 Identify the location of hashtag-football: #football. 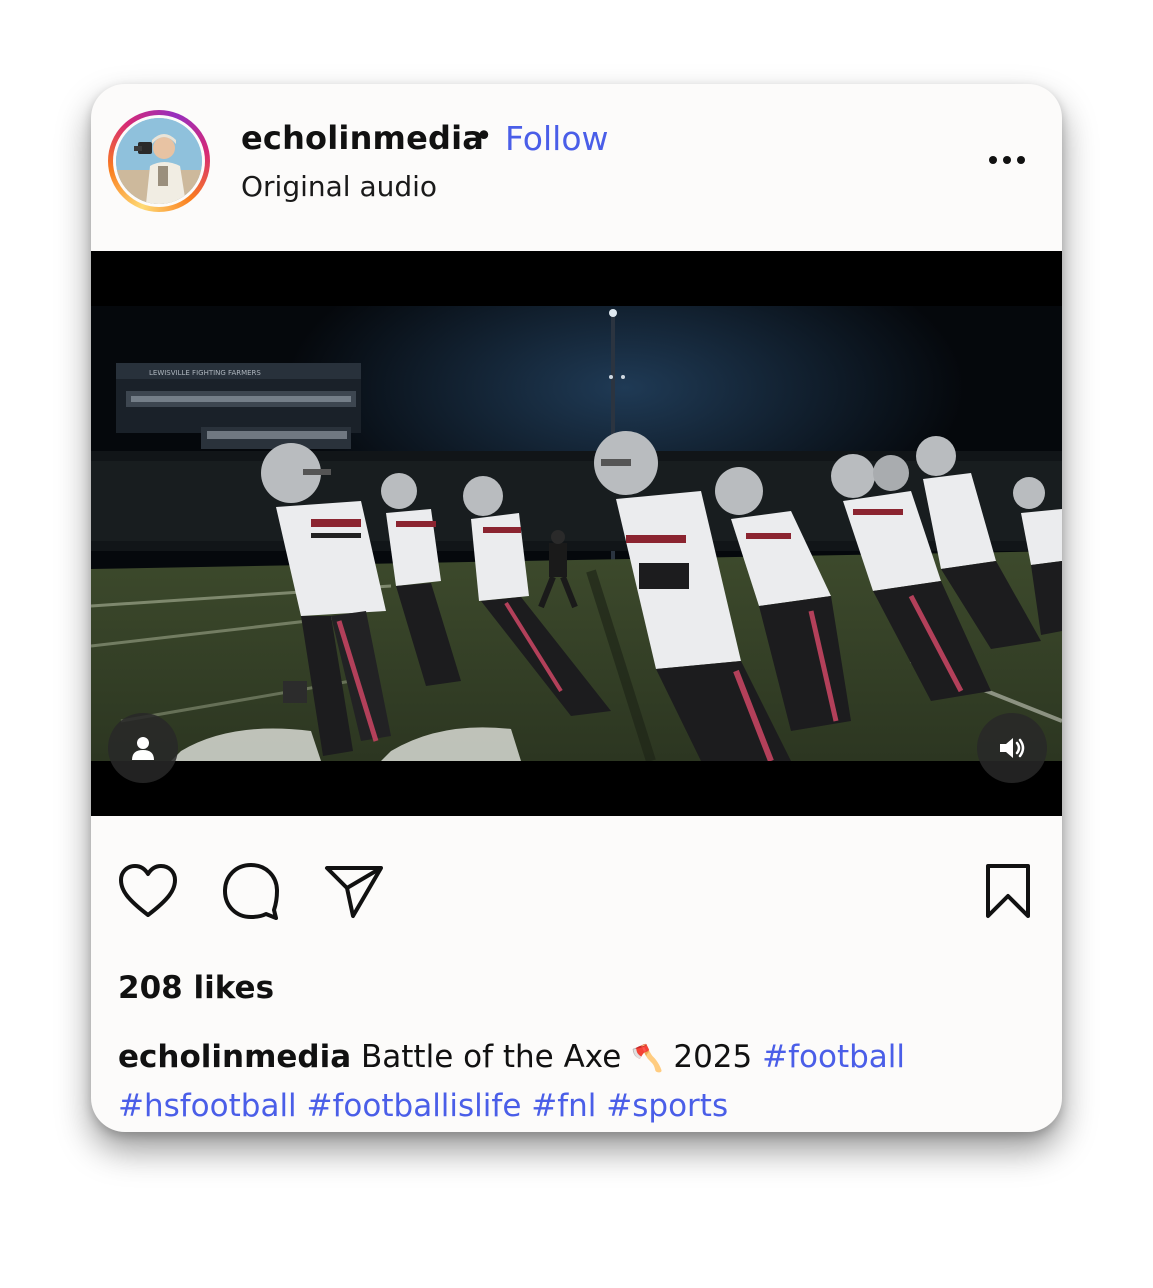
(833, 1057).